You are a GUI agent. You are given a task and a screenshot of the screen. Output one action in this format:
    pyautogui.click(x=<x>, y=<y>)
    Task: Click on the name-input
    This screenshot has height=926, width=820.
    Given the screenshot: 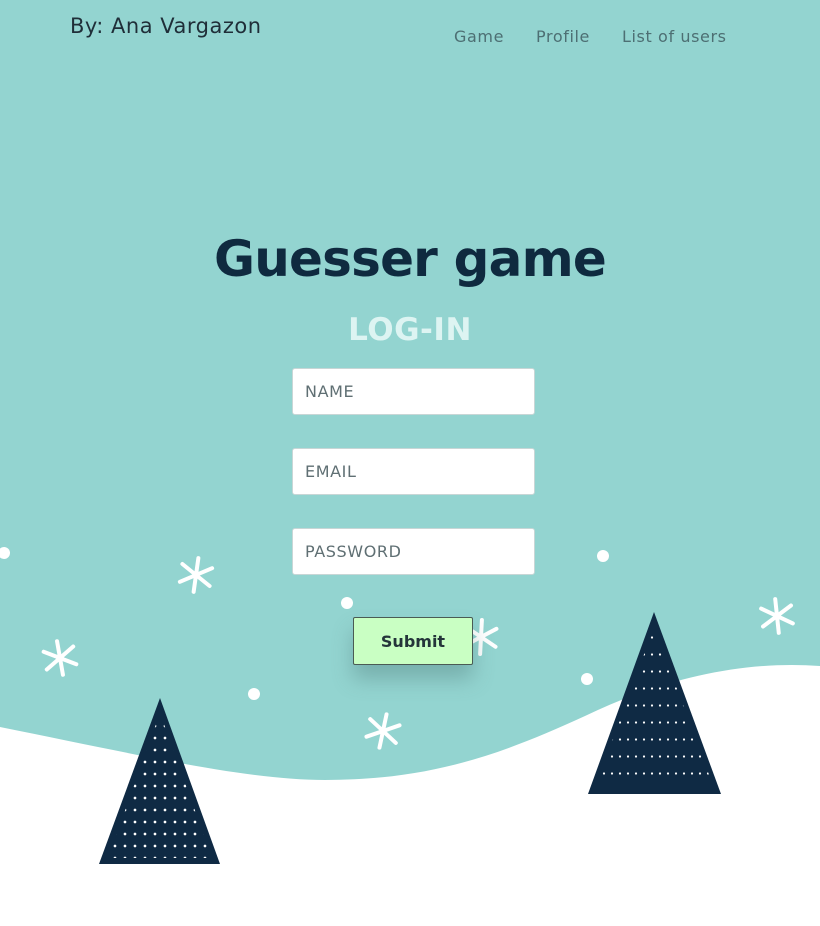 What is the action you would take?
    pyautogui.click(x=413, y=391)
    